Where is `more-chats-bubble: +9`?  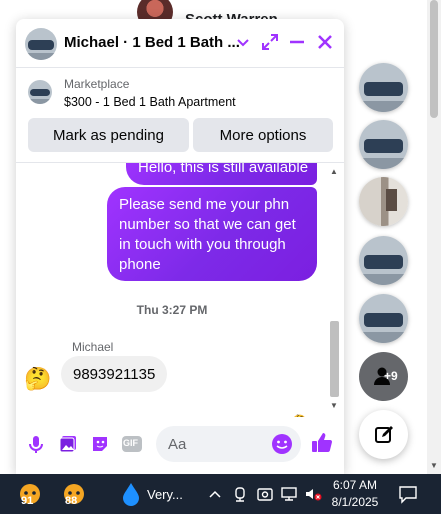 more-chats-bubble: +9 is located at coordinates (383, 376).